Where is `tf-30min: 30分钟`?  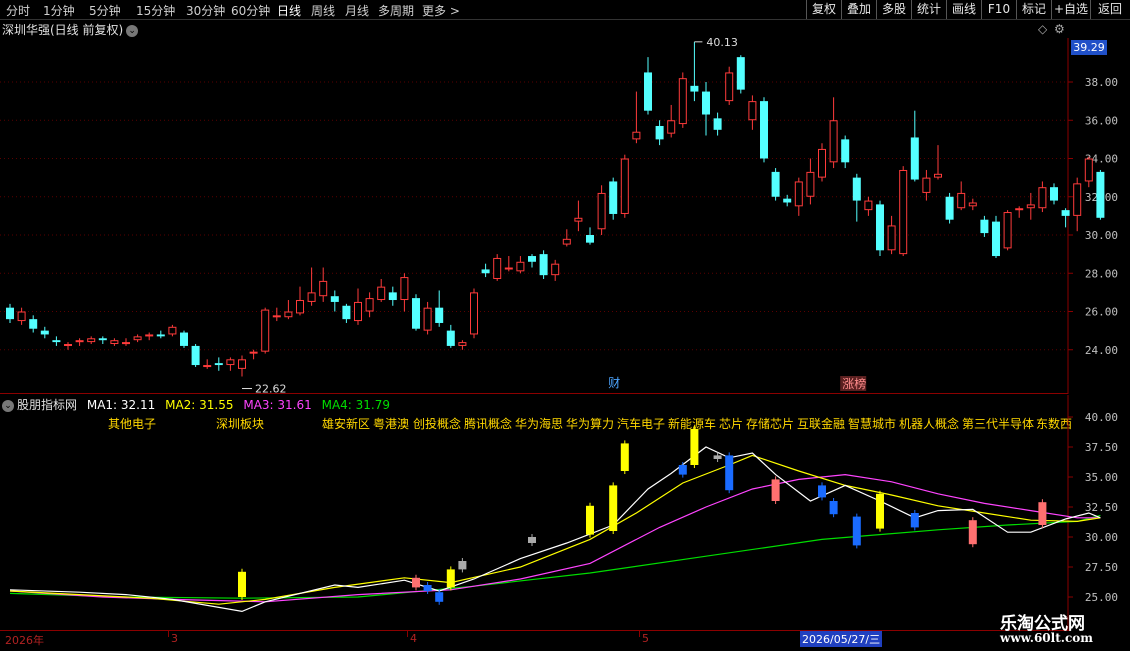
tf-30min: 30分钟 is located at coordinates (205, 10).